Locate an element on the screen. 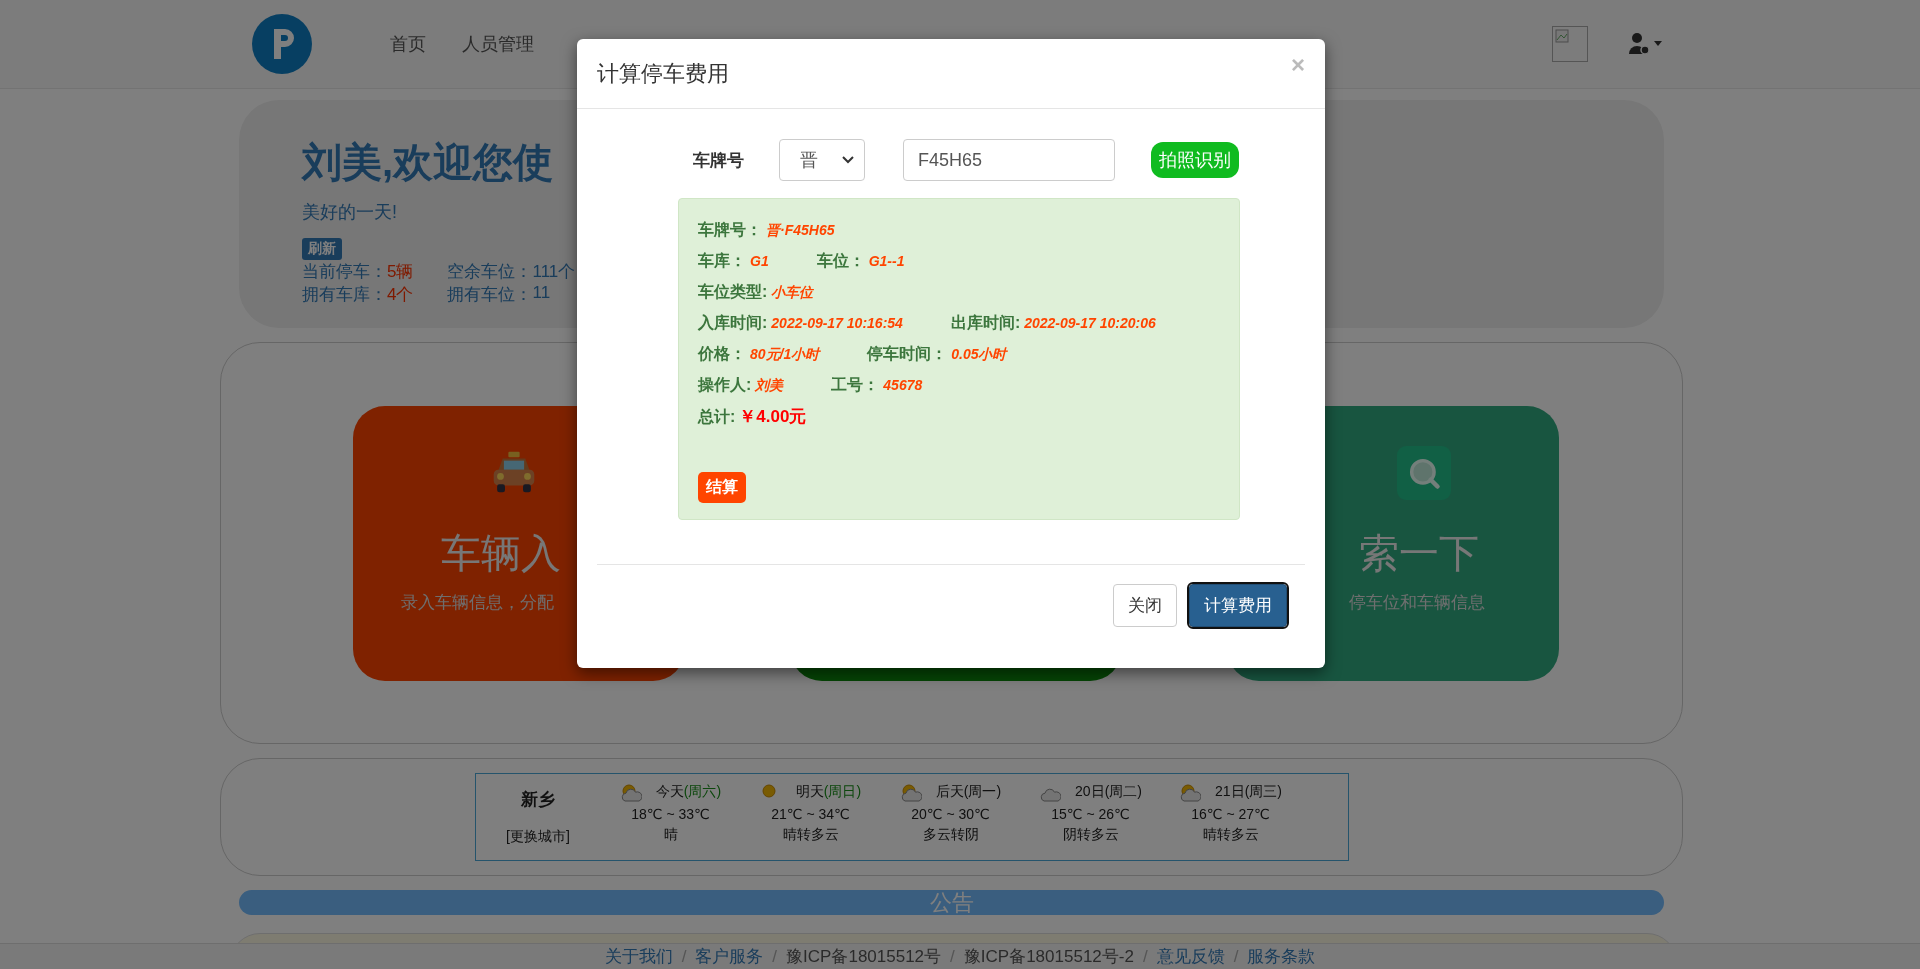  field-label: 车库： is located at coordinates (722, 261).